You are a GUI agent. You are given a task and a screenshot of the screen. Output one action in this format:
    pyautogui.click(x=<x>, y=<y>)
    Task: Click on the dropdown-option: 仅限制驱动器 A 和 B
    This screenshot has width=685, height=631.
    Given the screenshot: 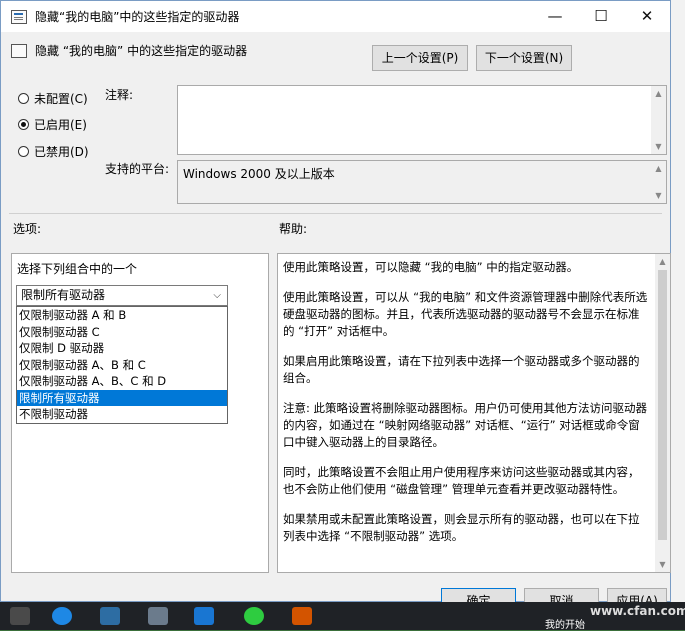 What is the action you would take?
    pyautogui.click(x=122, y=315)
    